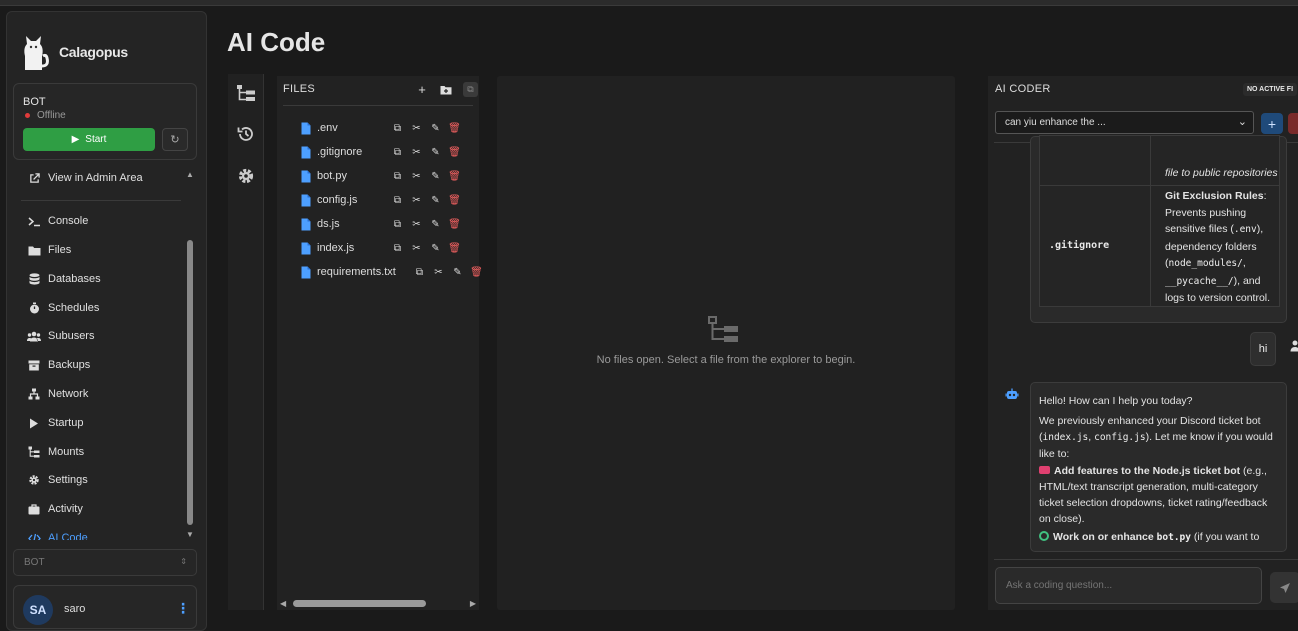  What do you see at coordinates (381, 248) in the screenshot?
I see `file-row: index.js ⧉ ✂ ✎ 🗑` at bounding box center [381, 248].